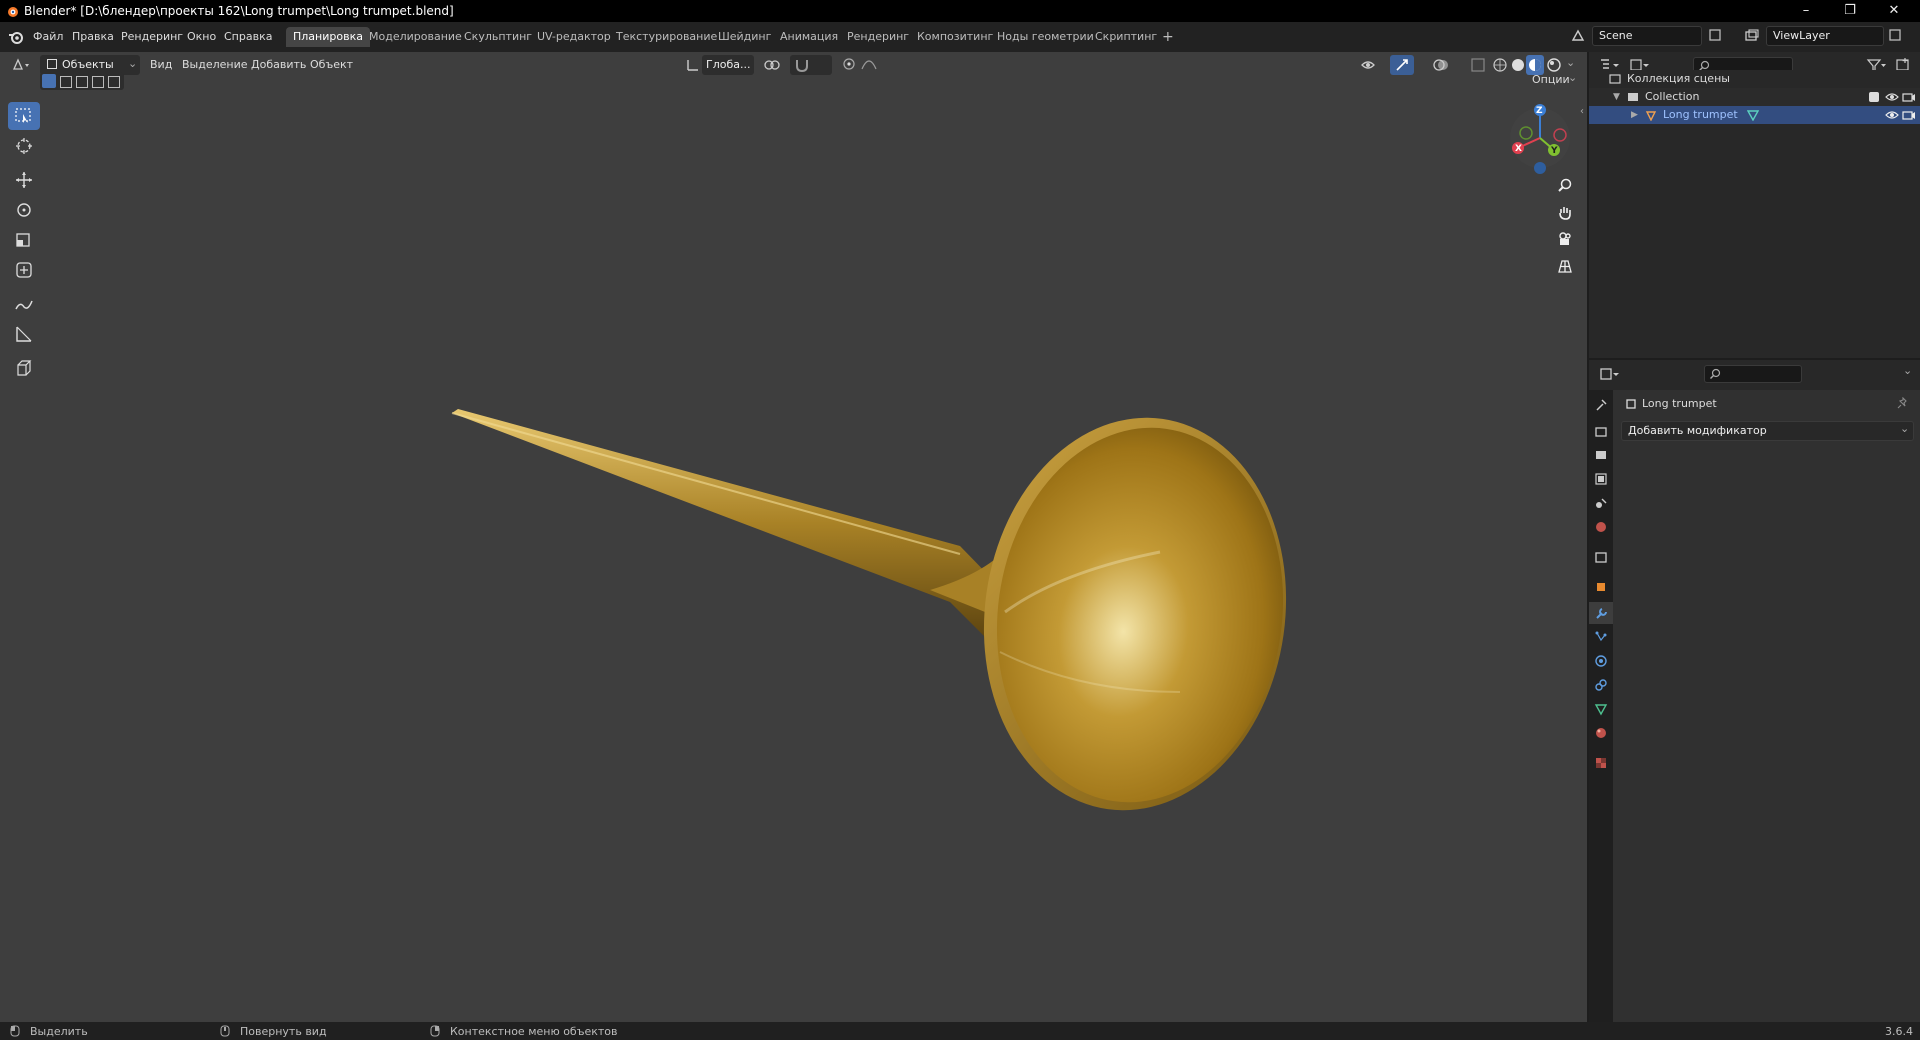 The height and width of the screenshot is (1040, 1920). I want to click on select-extend-icon, so click(66, 82).